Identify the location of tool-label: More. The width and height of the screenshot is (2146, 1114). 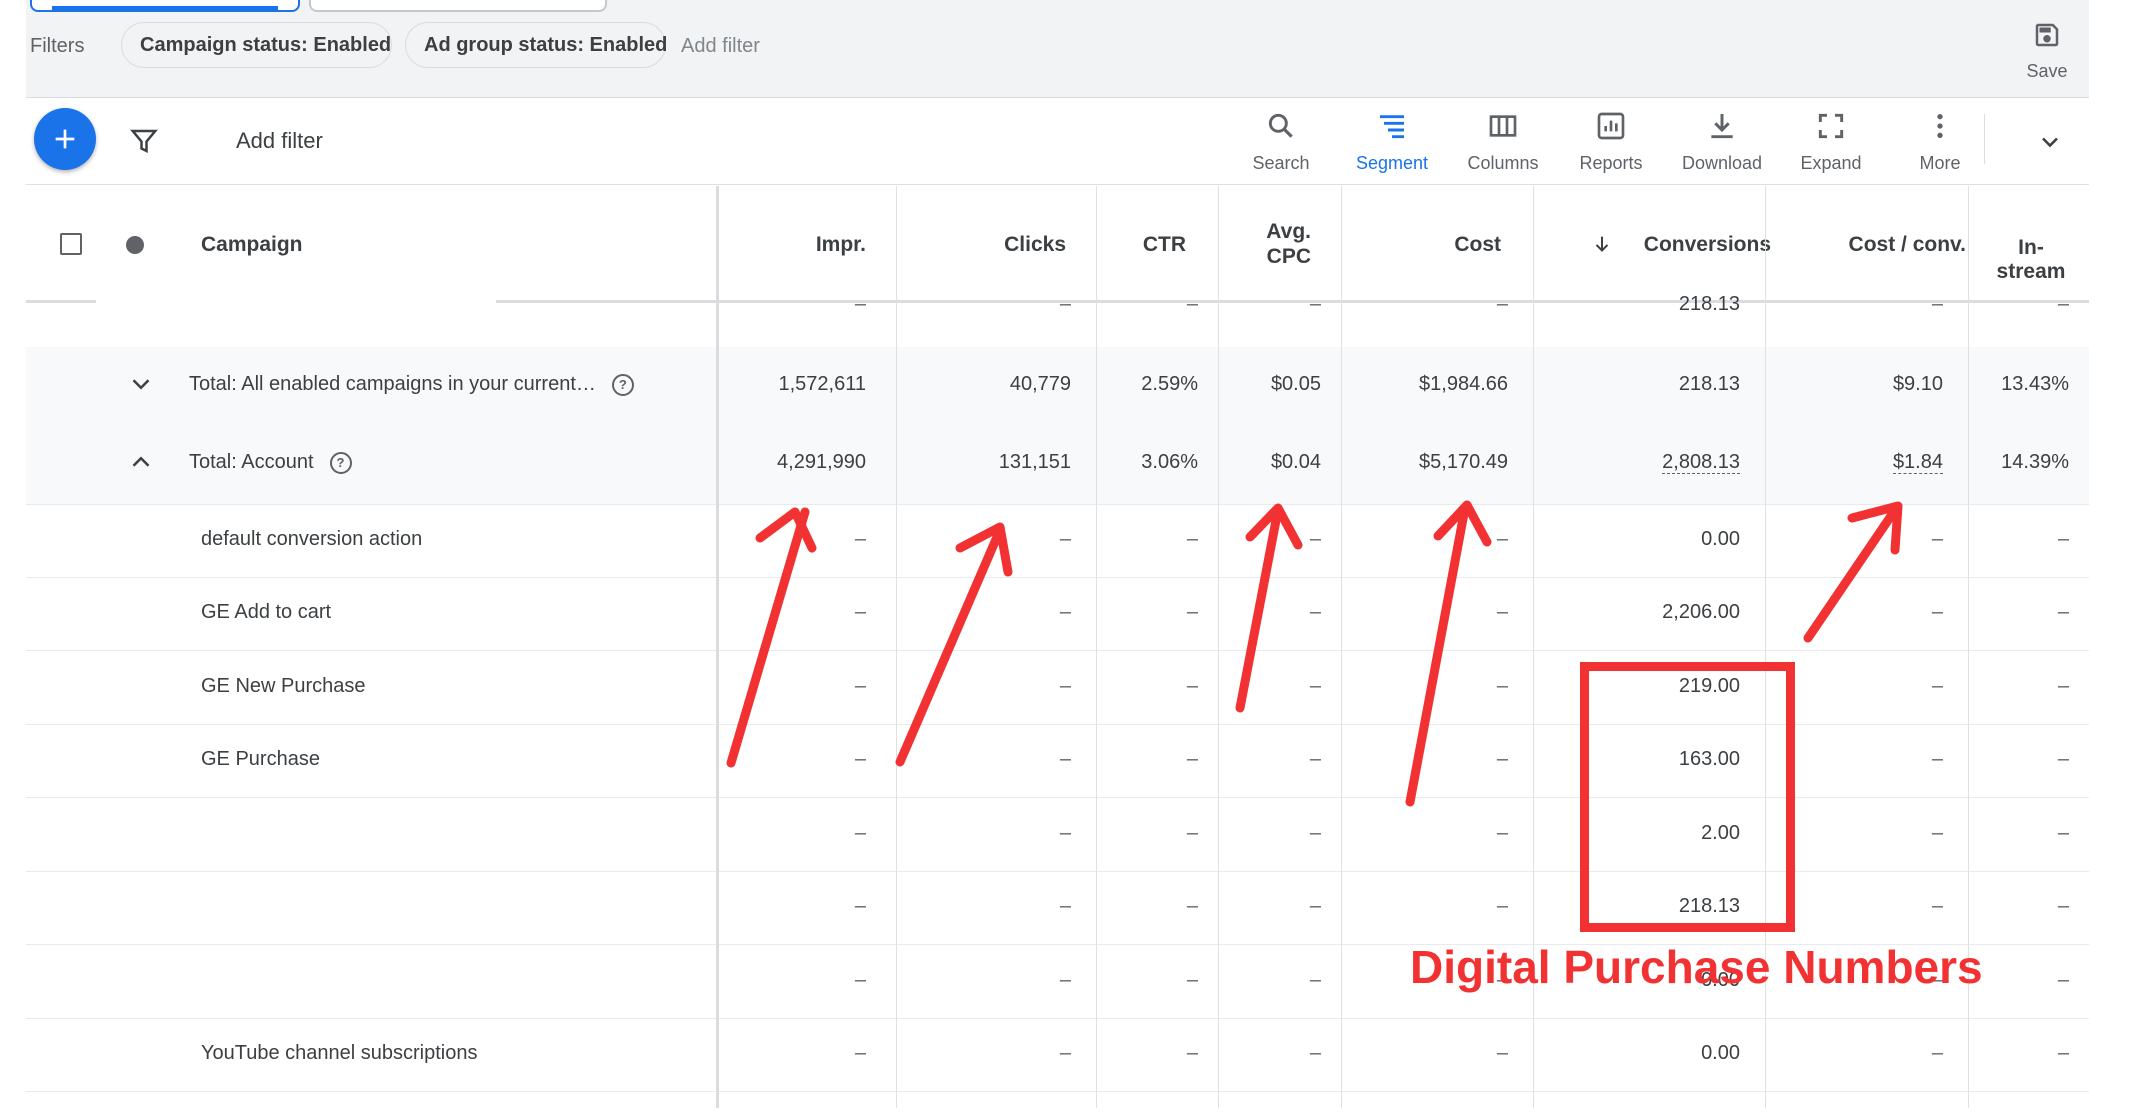
(1940, 163).